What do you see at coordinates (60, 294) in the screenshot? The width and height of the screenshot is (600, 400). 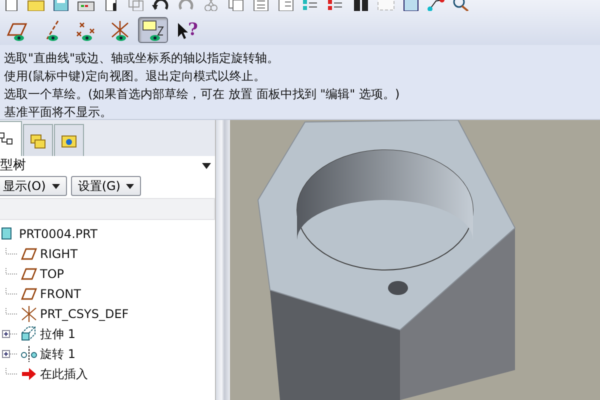 I see `tree-item: FRONT` at bounding box center [60, 294].